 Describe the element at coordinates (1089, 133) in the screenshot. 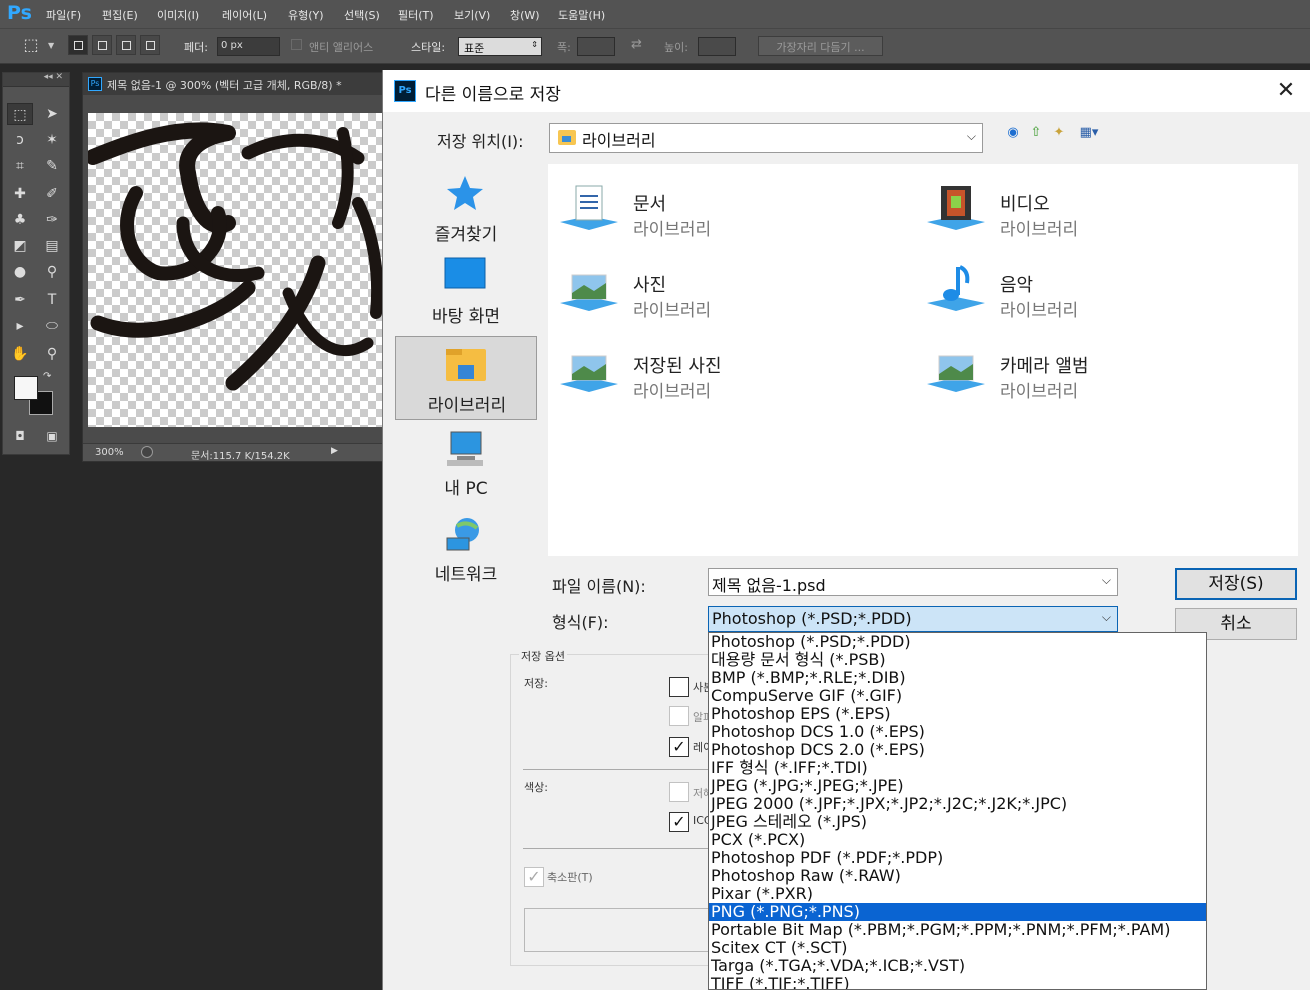

I see `view-menu-icon: ▦▾` at that location.